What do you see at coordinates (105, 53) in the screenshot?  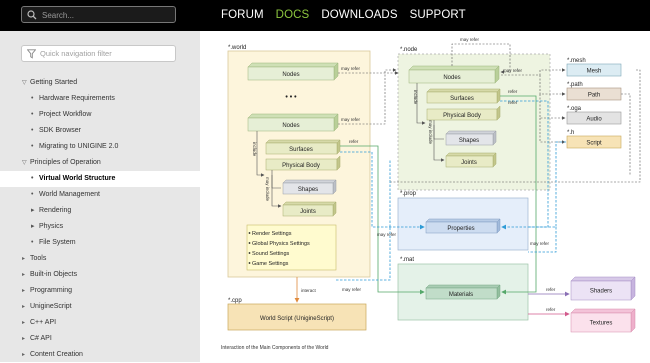 I see `filter-input` at bounding box center [105, 53].